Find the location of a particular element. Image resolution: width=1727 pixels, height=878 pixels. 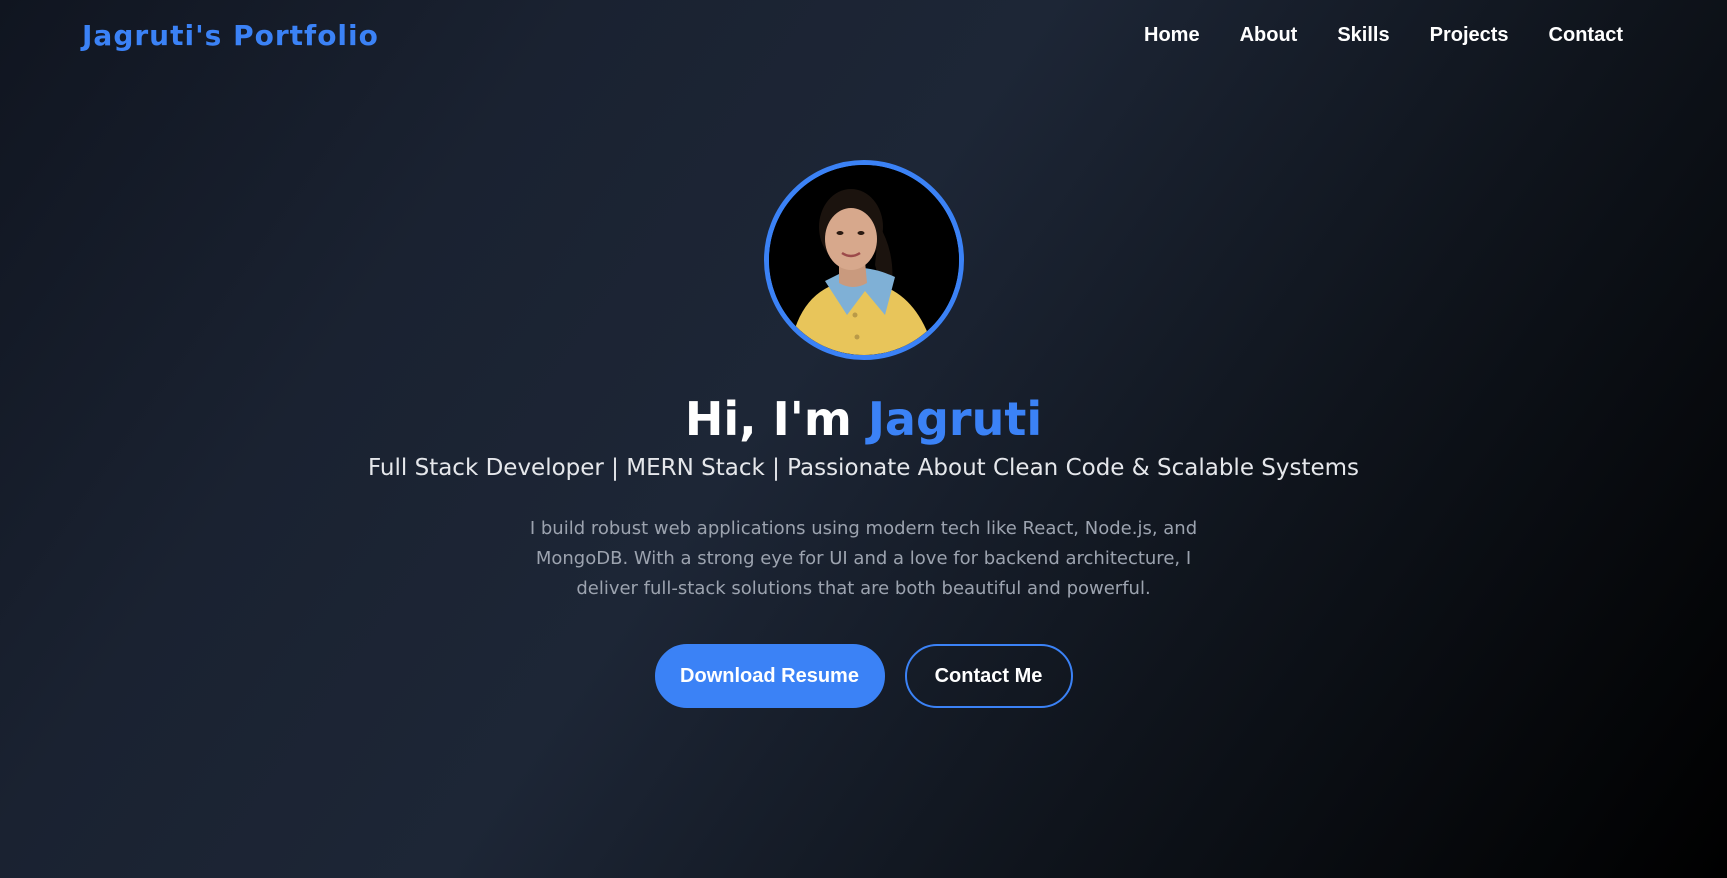

nav-link-home: Home is located at coordinates (1172, 35).